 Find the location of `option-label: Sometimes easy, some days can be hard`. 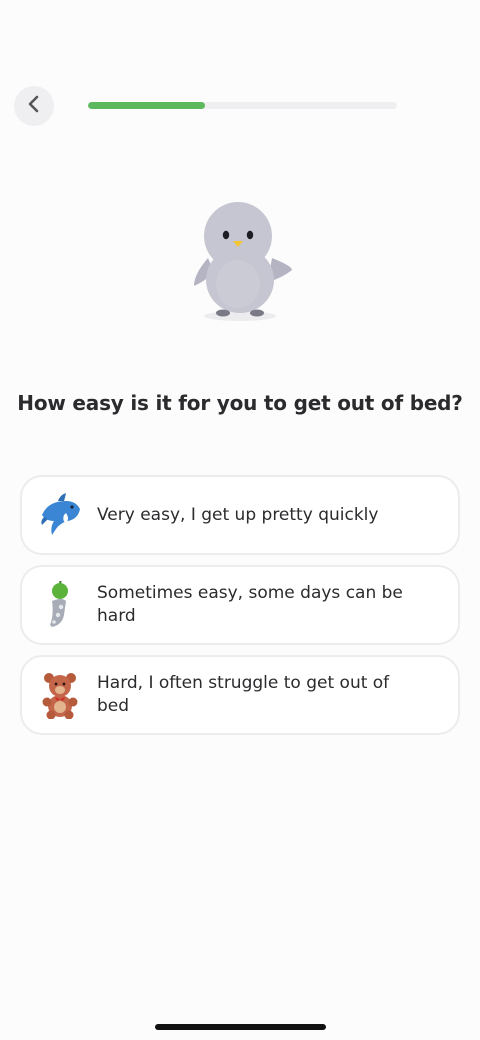

option-label: Sometimes easy, some days can be hard is located at coordinates (250, 604).